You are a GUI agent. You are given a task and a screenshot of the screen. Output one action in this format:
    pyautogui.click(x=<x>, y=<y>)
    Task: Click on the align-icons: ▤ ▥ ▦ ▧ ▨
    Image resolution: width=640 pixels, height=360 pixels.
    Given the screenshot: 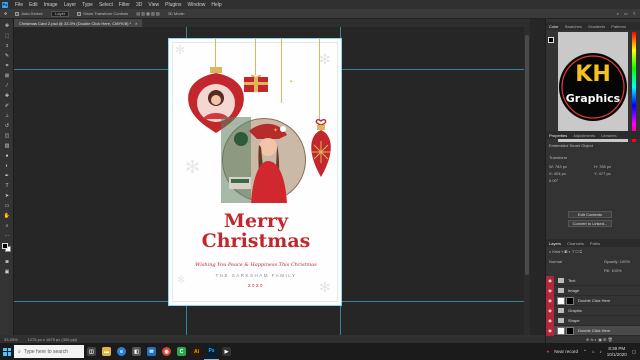 What is the action you would take?
    pyautogui.click(x=147, y=13)
    